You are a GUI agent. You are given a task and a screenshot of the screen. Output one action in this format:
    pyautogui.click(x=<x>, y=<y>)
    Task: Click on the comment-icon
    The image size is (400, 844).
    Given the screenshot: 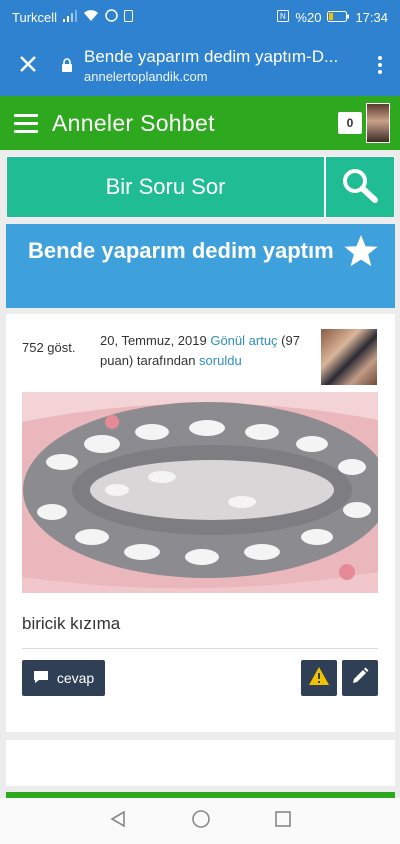 What is the action you would take?
    pyautogui.click(x=41, y=678)
    